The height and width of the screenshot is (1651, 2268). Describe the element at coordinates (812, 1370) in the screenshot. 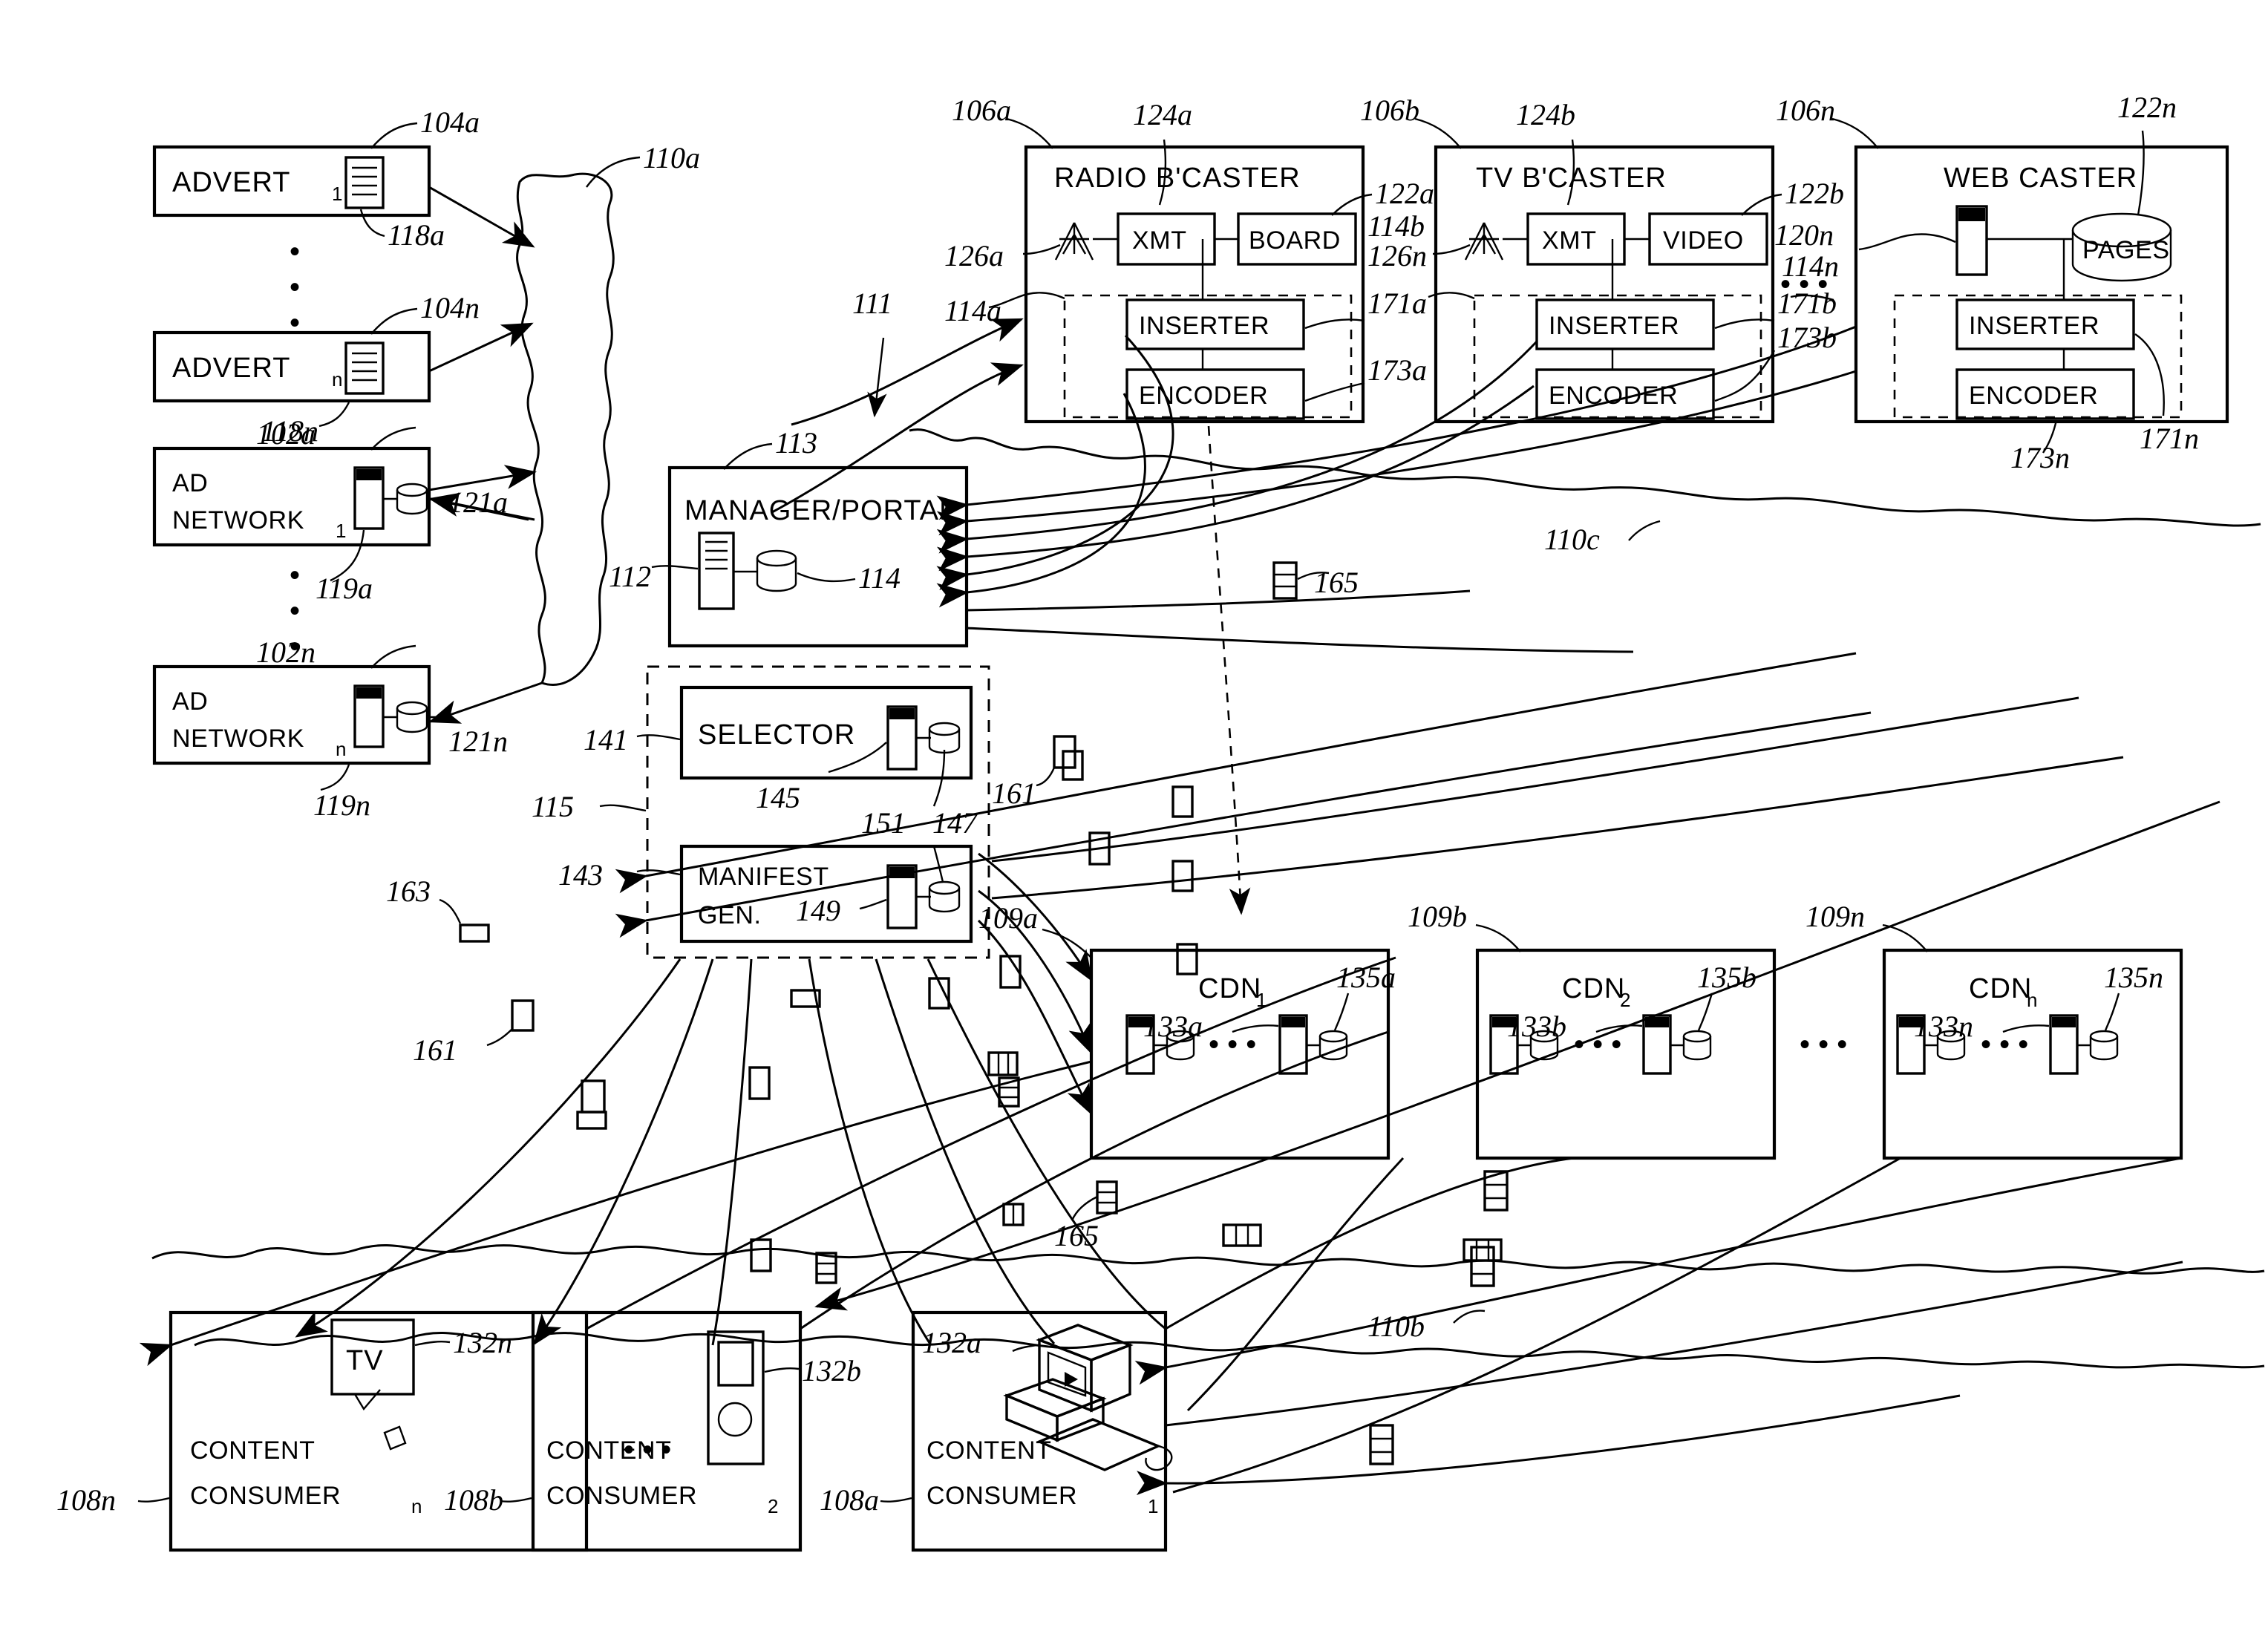

I see `ref-132b: 132b` at that location.